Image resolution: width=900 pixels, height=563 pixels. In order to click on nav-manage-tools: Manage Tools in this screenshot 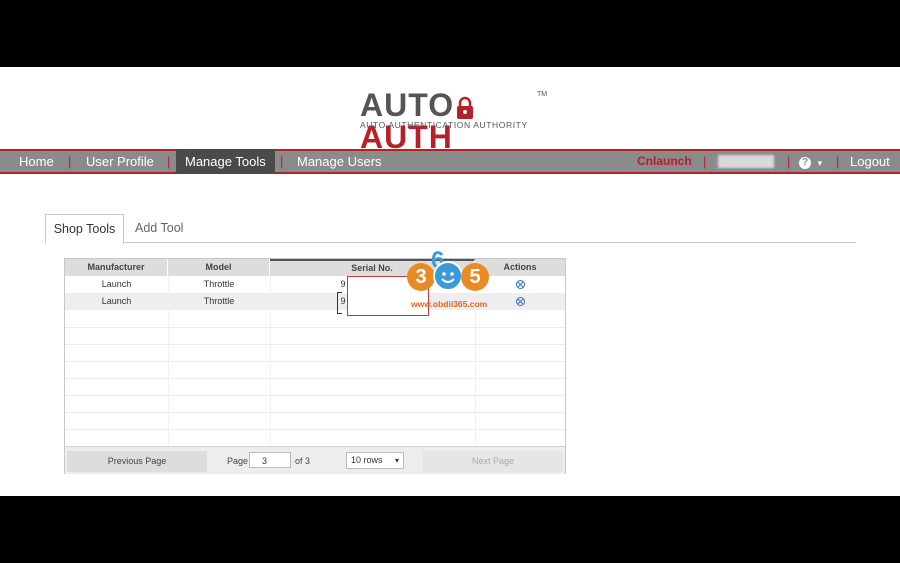, I will do `click(225, 161)`.